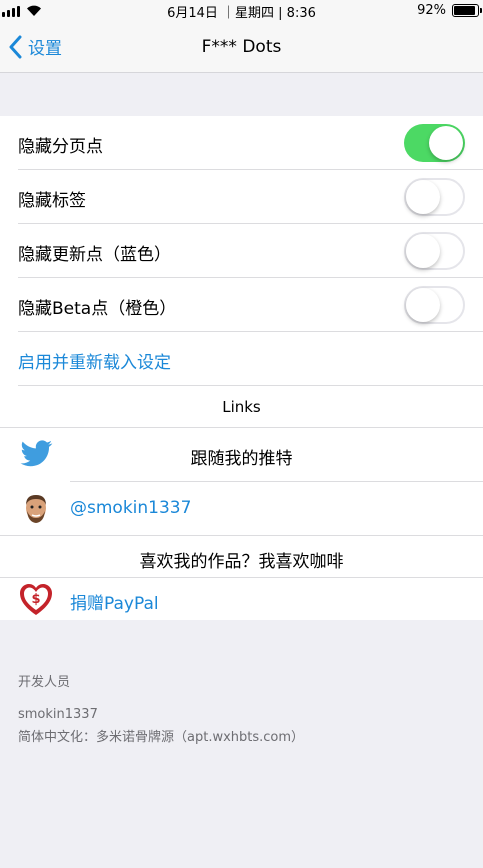 This screenshot has width=483, height=868. Describe the element at coordinates (241, 562) in the screenshot. I see `coffee-label: 喜欢我的作品？我喜欢咖啡` at that location.